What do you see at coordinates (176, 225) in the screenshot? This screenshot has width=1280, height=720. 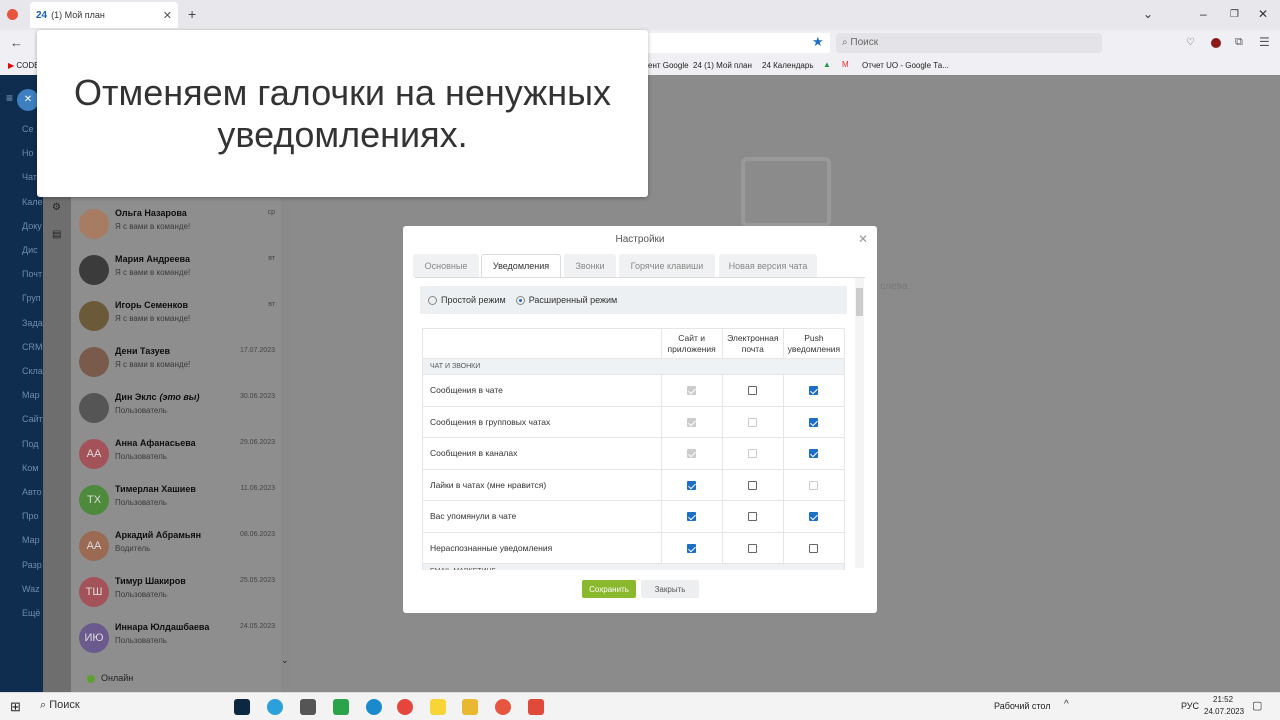 I see `chat-list-item: Ольга Назарова Я с вами в команде! ср` at bounding box center [176, 225].